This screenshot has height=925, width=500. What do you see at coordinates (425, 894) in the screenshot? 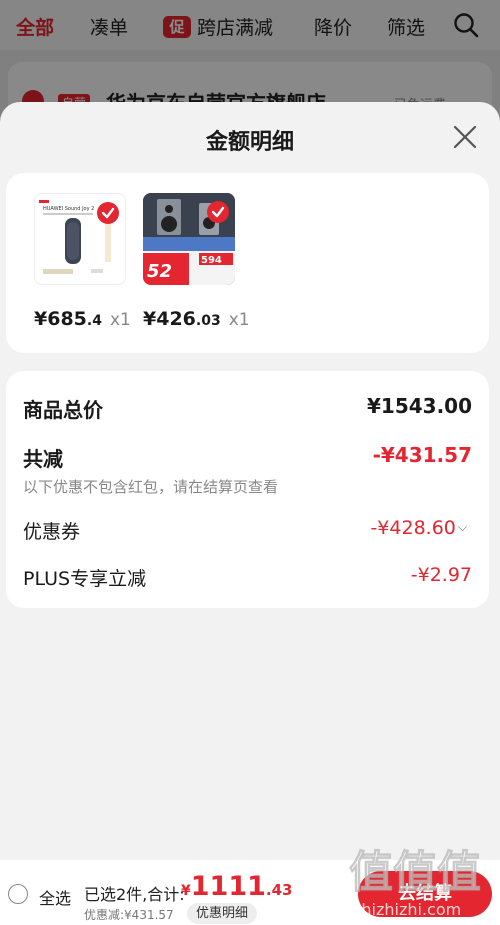
I see `checkout-button: 去结算` at bounding box center [425, 894].